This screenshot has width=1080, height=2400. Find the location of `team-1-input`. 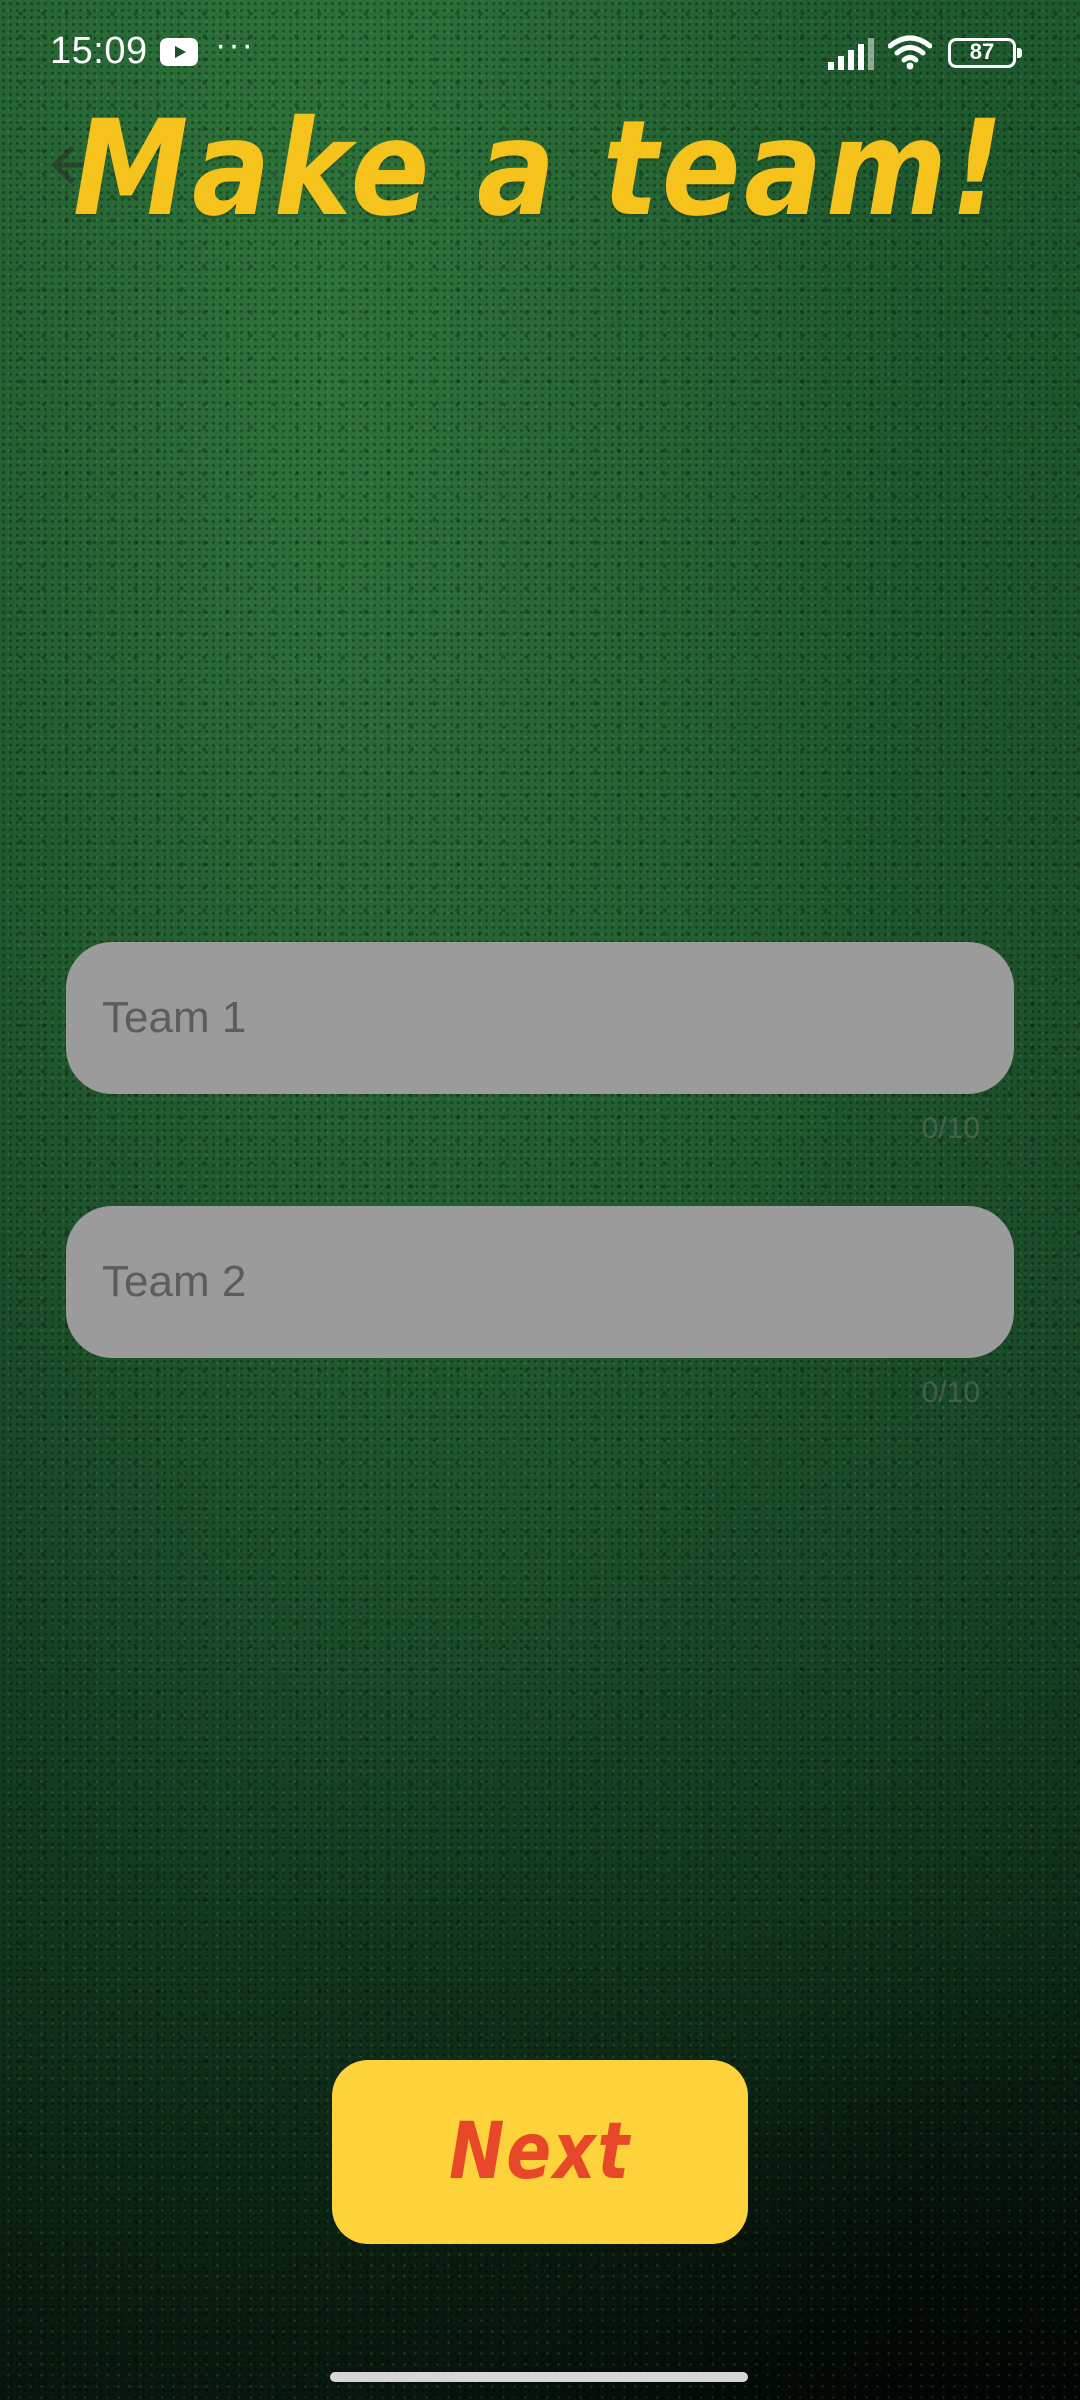

team-1-input is located at coordinates (540, 1018).